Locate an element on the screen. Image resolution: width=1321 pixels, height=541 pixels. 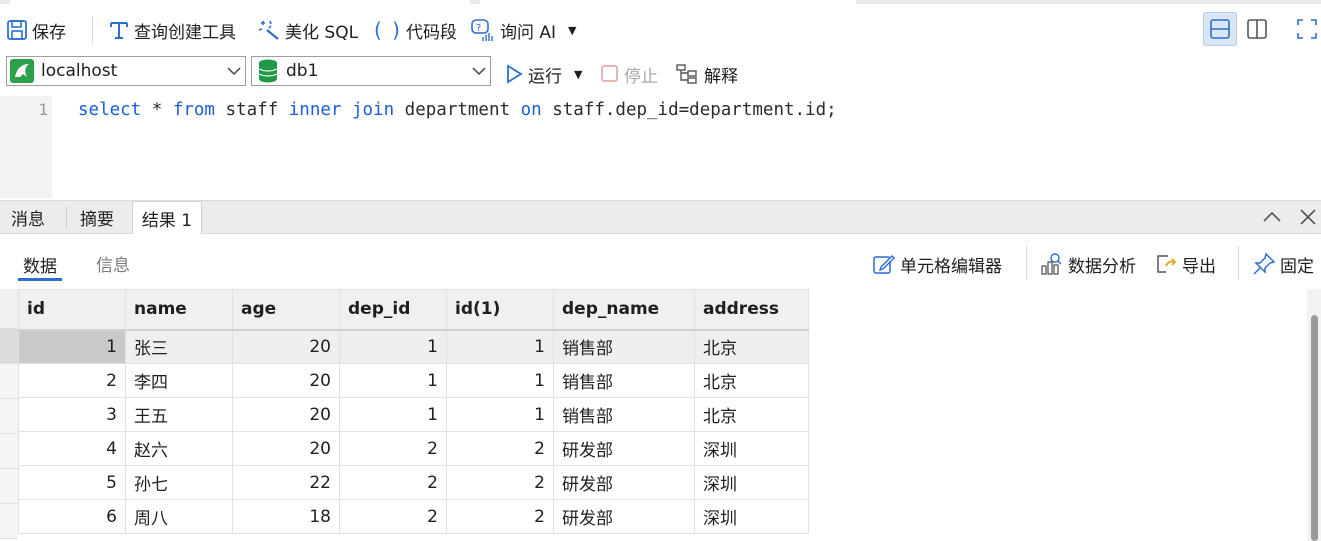
data-analysis-button: 数据分析 is located at coordinates (1088, 264).